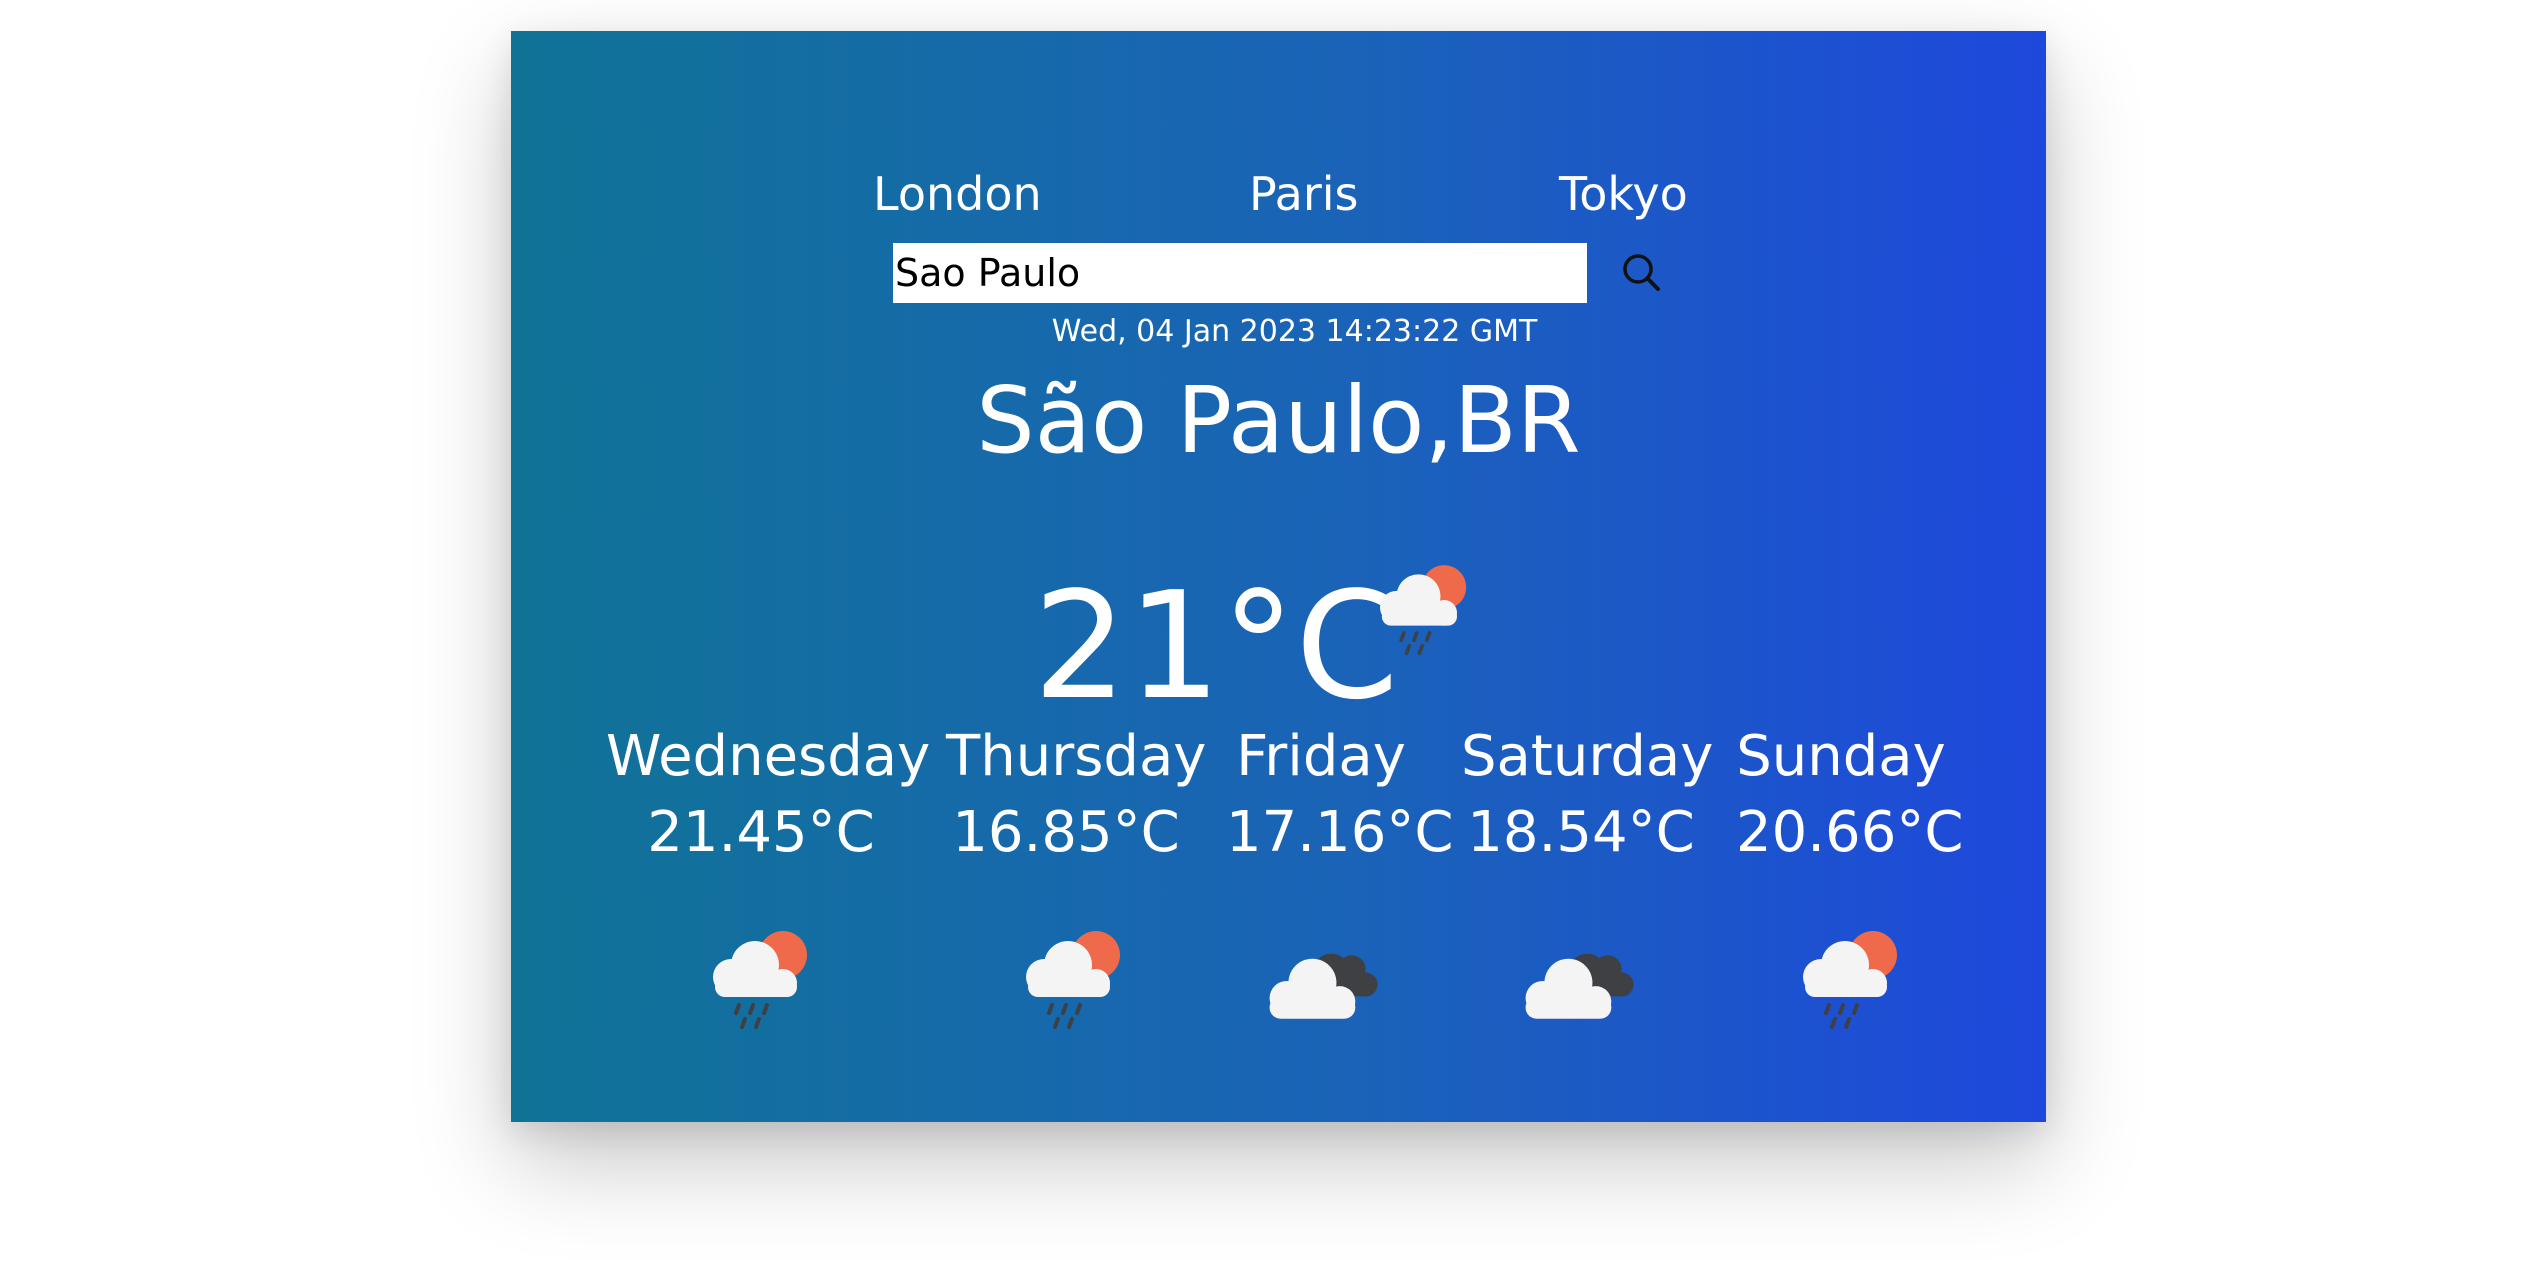  I want to click on forecast-day-name: Saturday, so click(1587, 756).